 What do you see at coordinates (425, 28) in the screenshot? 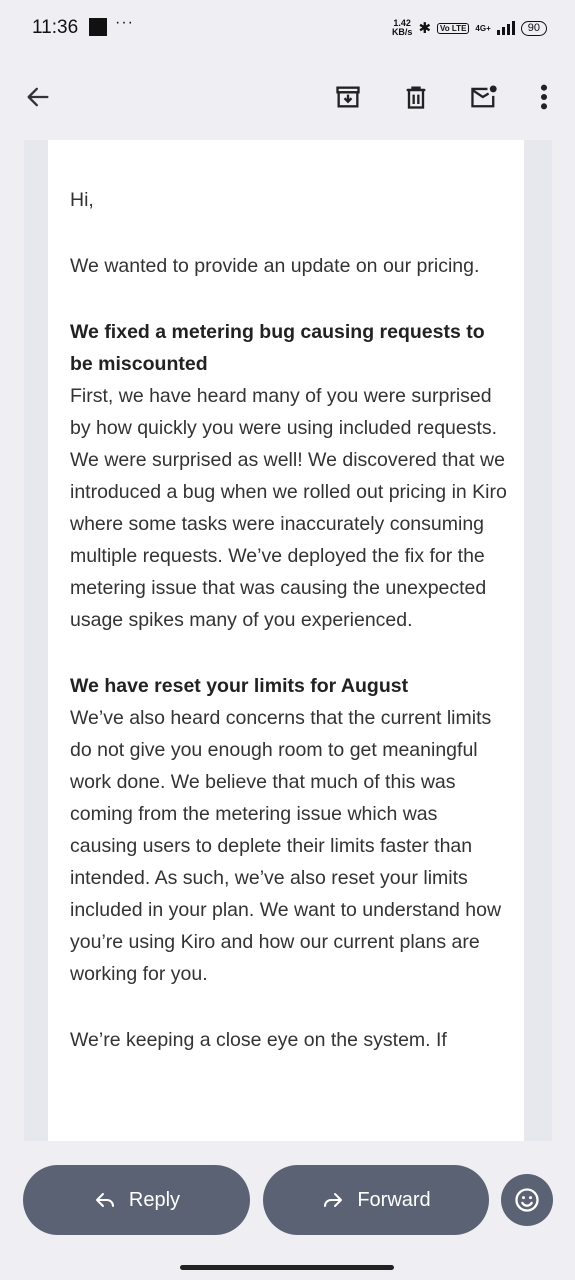
I see `bluetooth-icon: ✱` at bounding box center [425, 28].